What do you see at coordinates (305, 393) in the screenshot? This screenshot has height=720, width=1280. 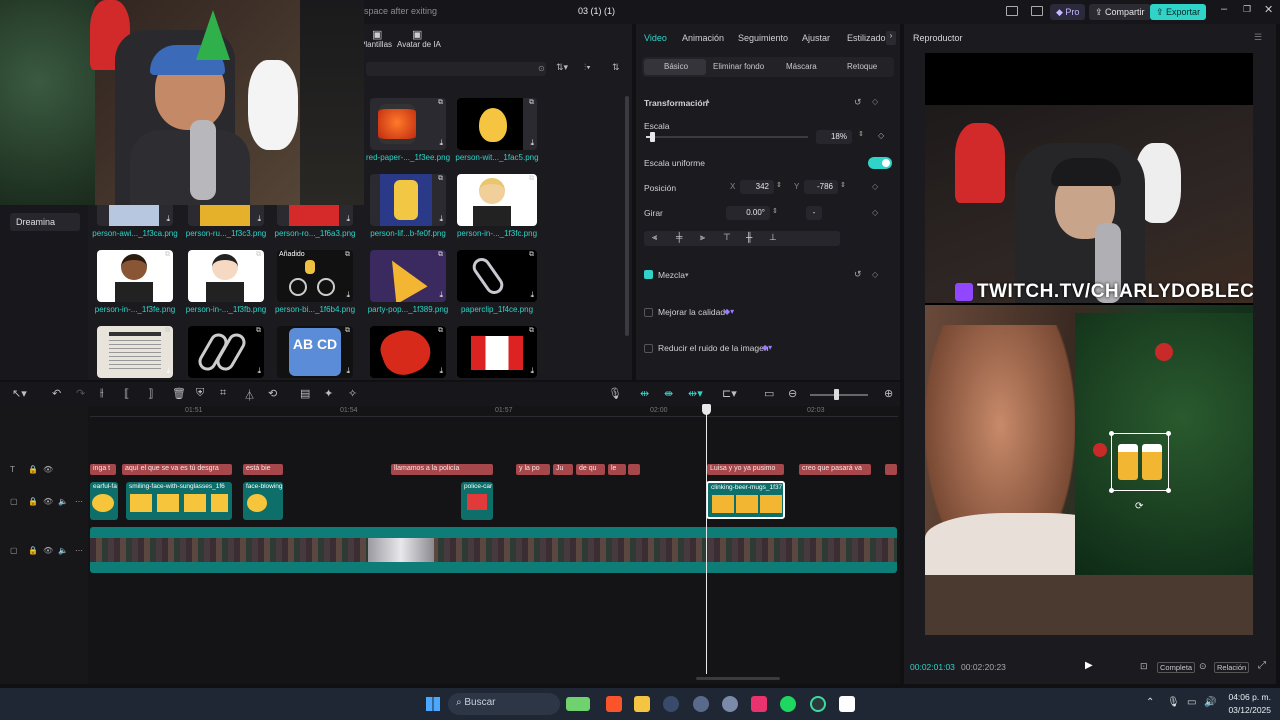 I see `captions-icon: ▤` at bounding box center [305, 393].